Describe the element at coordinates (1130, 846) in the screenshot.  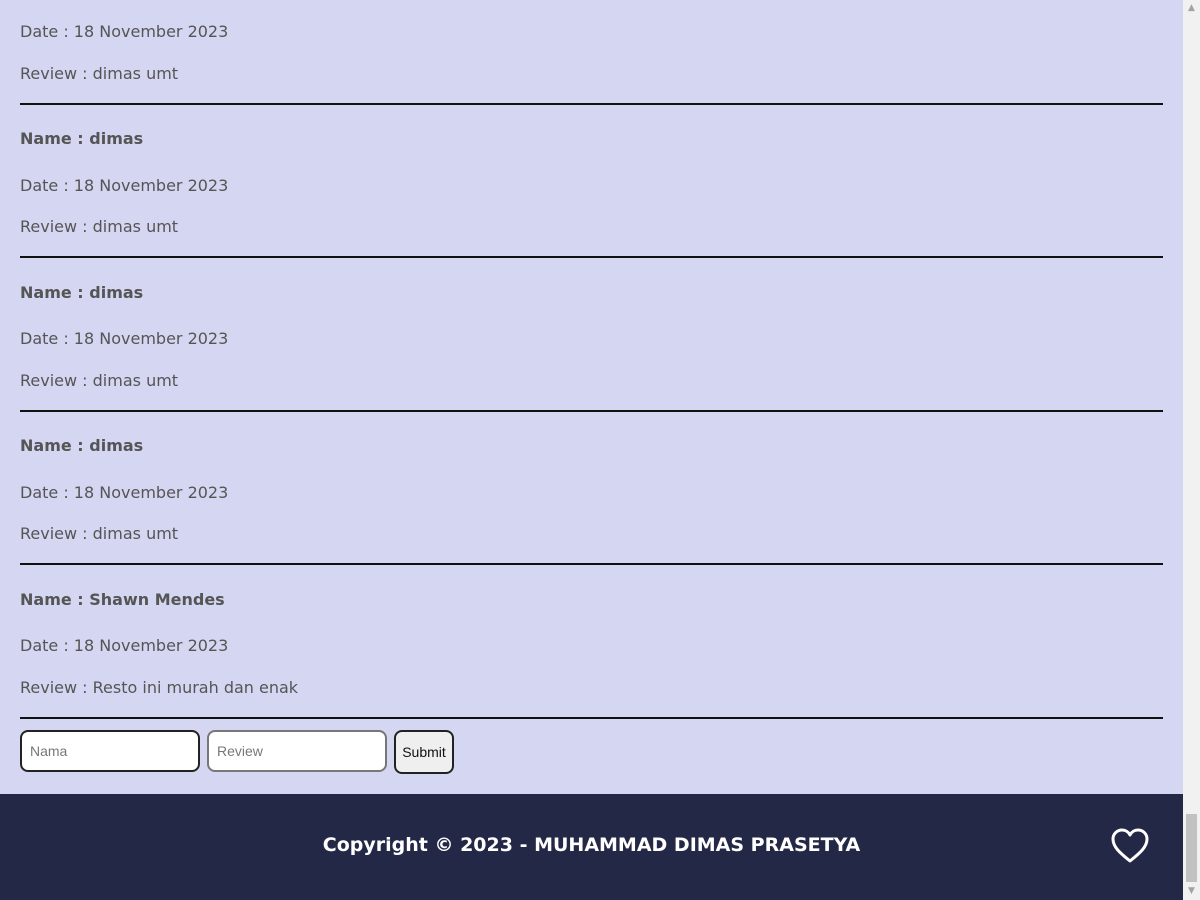
I see `heart-icon` at that location.